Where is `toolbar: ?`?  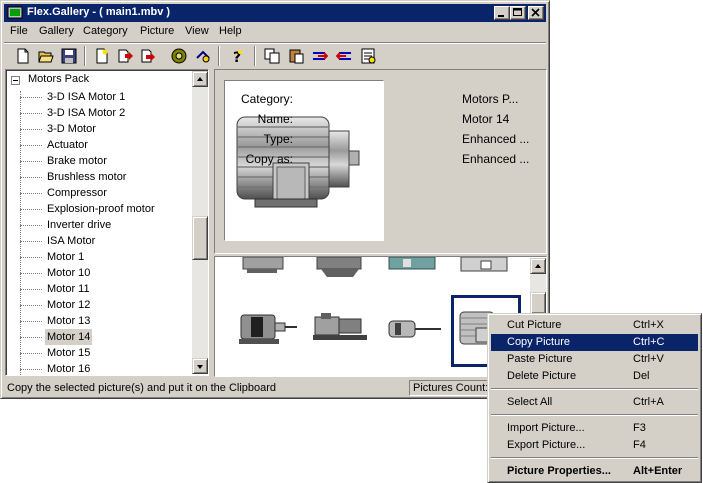 toolbar: ? is located at coordinates (275, 55).